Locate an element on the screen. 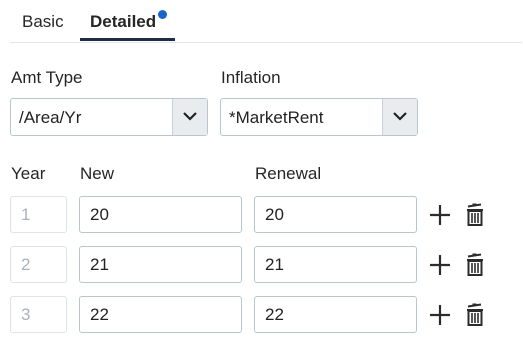 This screenshot has height=364, width=523. notification-dot is located at coordinates (162, 14).